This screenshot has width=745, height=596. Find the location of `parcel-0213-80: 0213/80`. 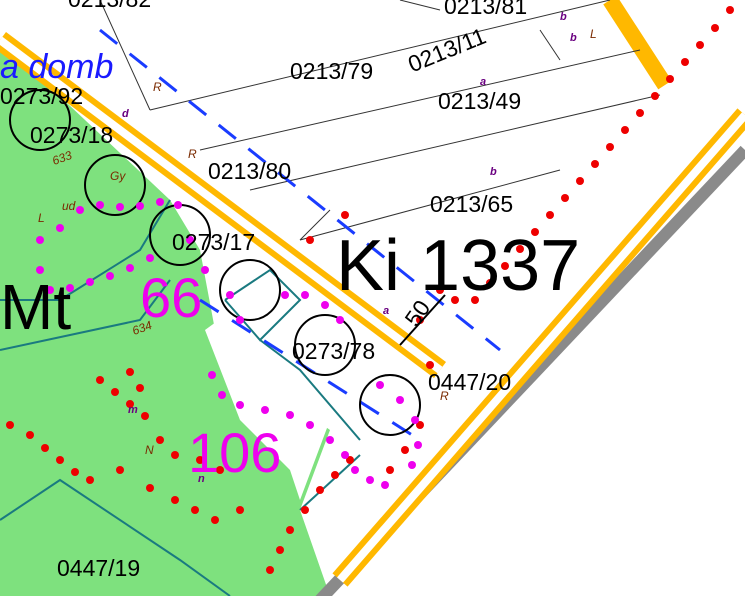

parcel-0213-80: 0213/80 is located at coordinates (250, 171).